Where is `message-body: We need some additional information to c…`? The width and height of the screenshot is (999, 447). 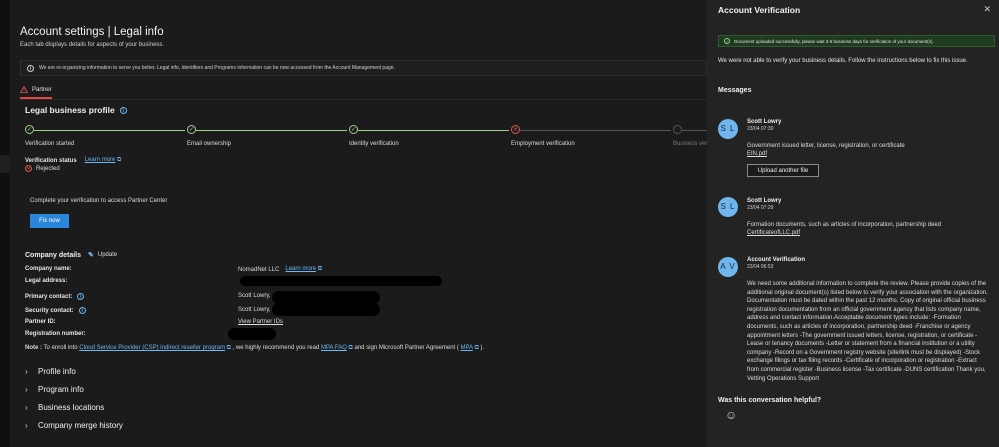 message-body: We need some additional information to c… is located at coordinates (867, 331).